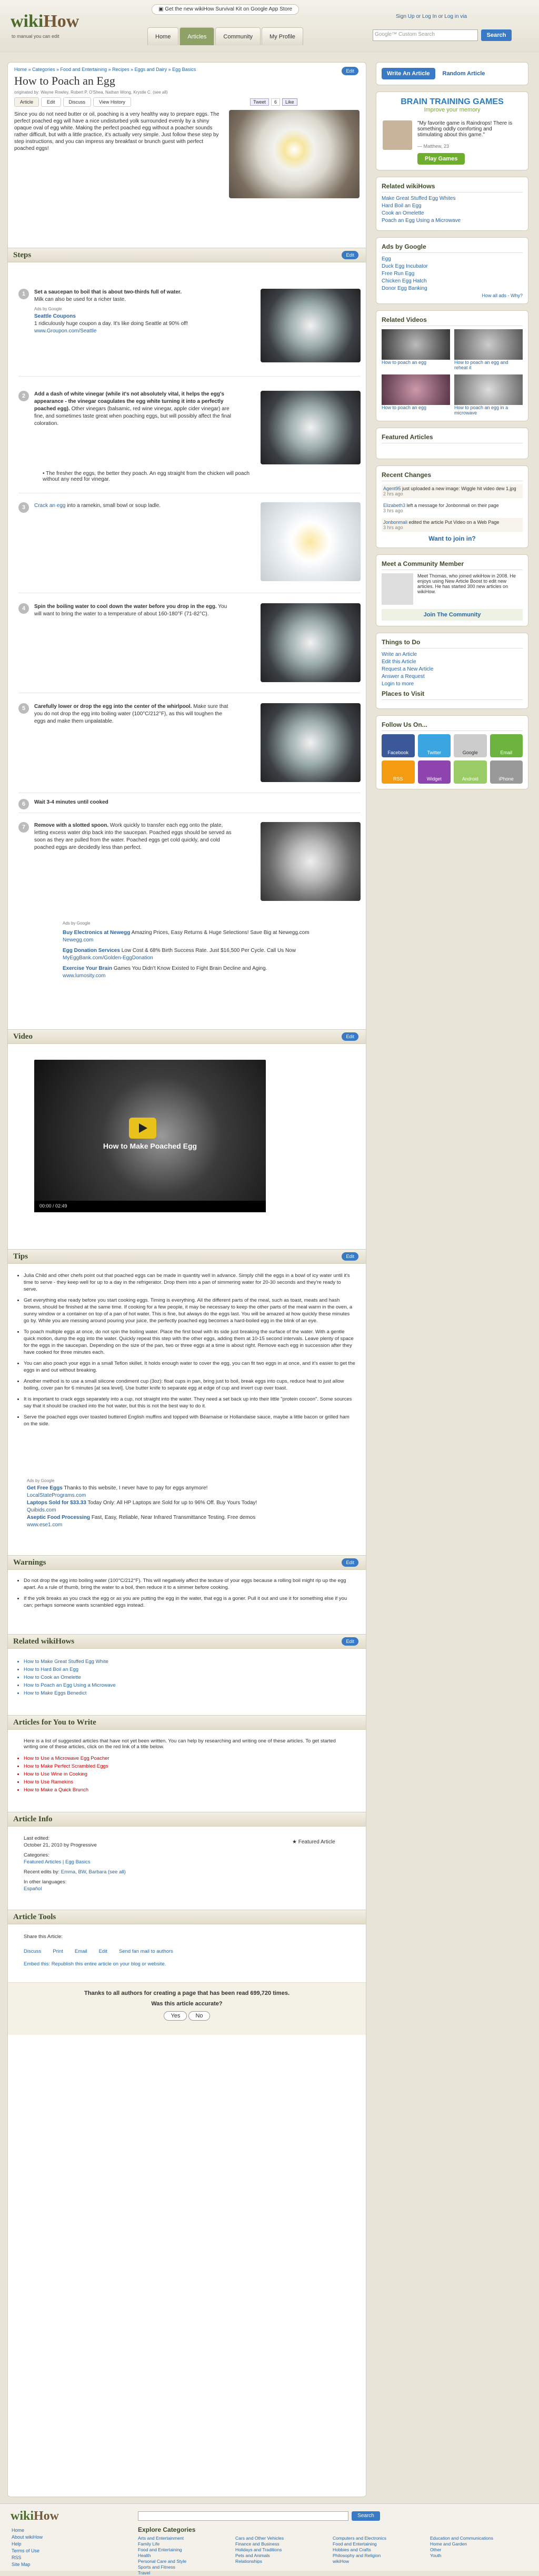 The height and width of the screenshot is (2576, 539). I want to click on category-link: Home and Garden, so click(478, 2544).